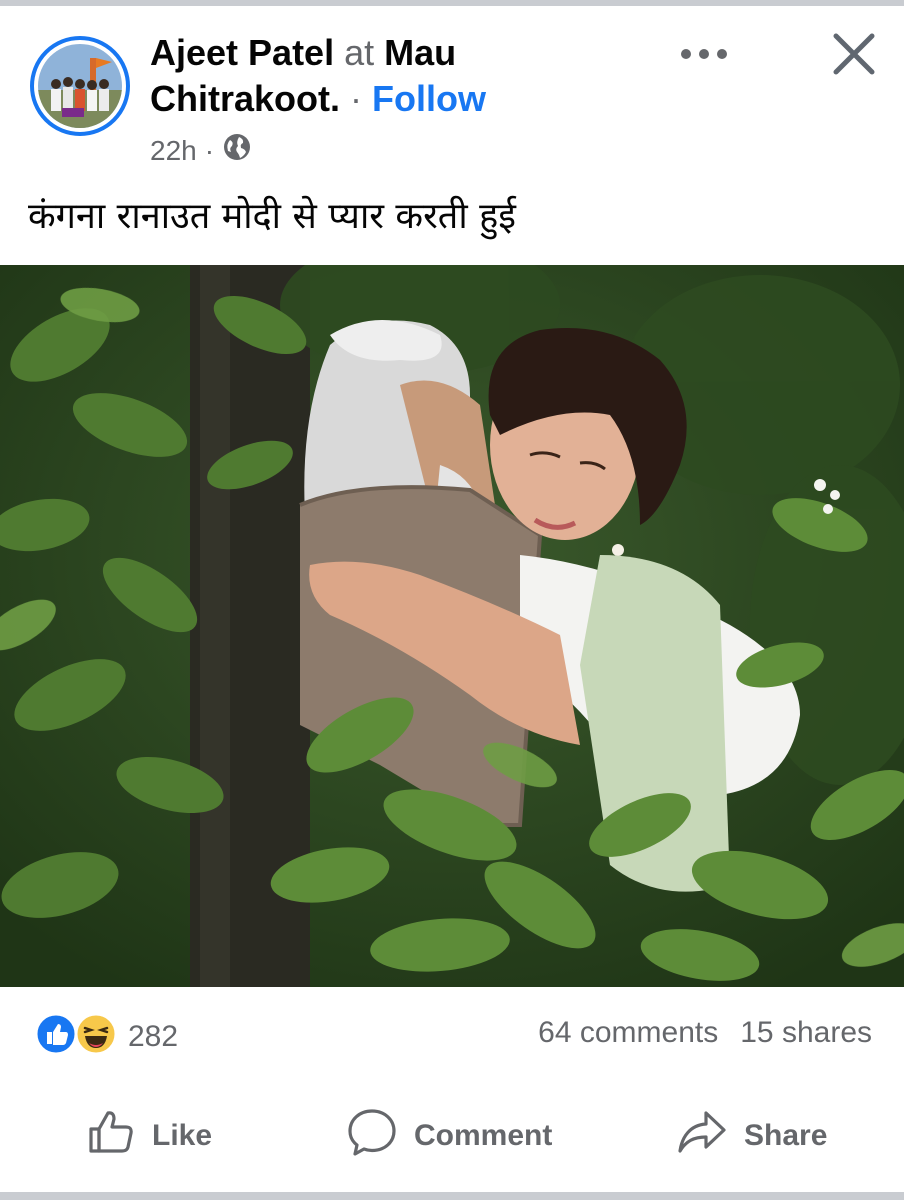  Describe the element at coordinates (806, 1033) in the screenshot. I see `shares-count: 15 shares` at that location.